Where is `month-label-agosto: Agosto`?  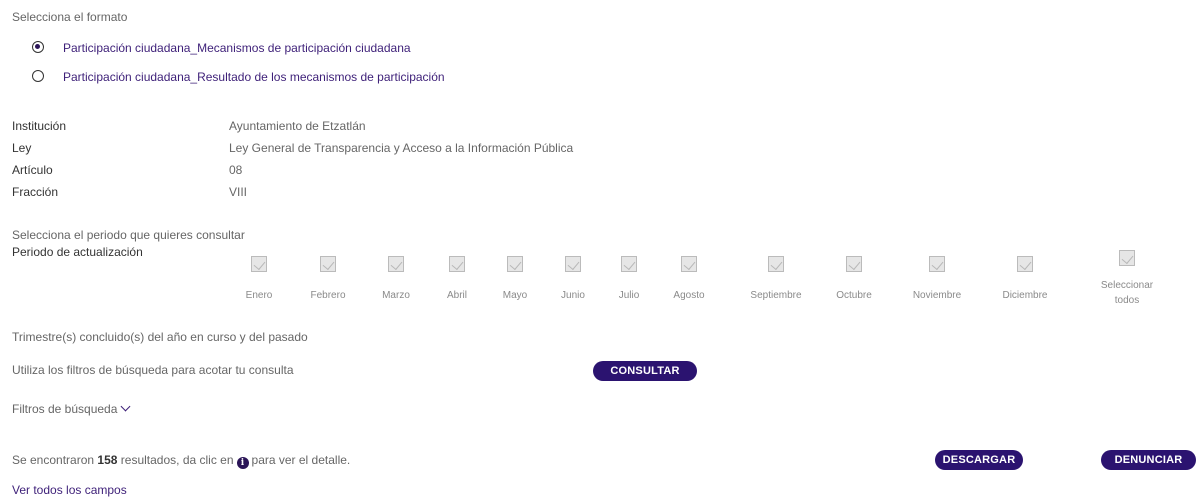
month-label-agosto: Agosto is located at coordinates (689, 295).